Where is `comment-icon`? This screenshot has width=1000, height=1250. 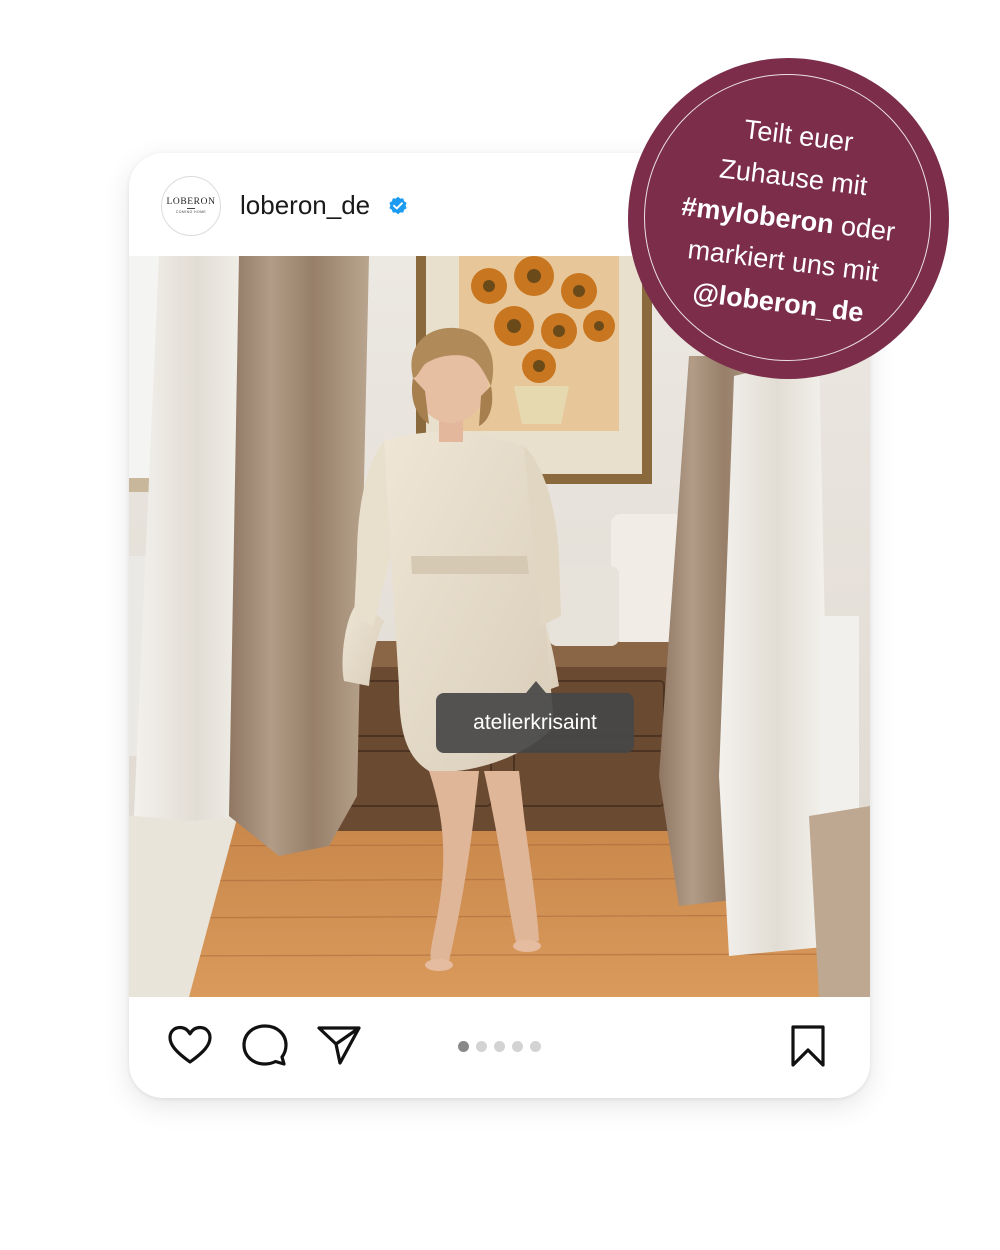
comment-icon is located at coordinates (265, 1046).